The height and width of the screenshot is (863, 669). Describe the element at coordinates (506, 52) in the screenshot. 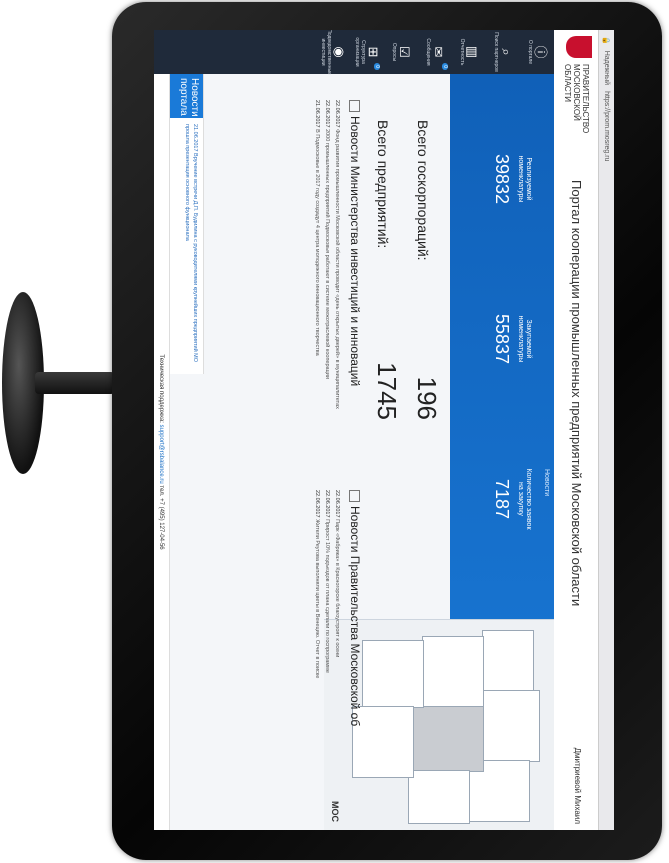

I see `search-icon: ⌕` at that location.